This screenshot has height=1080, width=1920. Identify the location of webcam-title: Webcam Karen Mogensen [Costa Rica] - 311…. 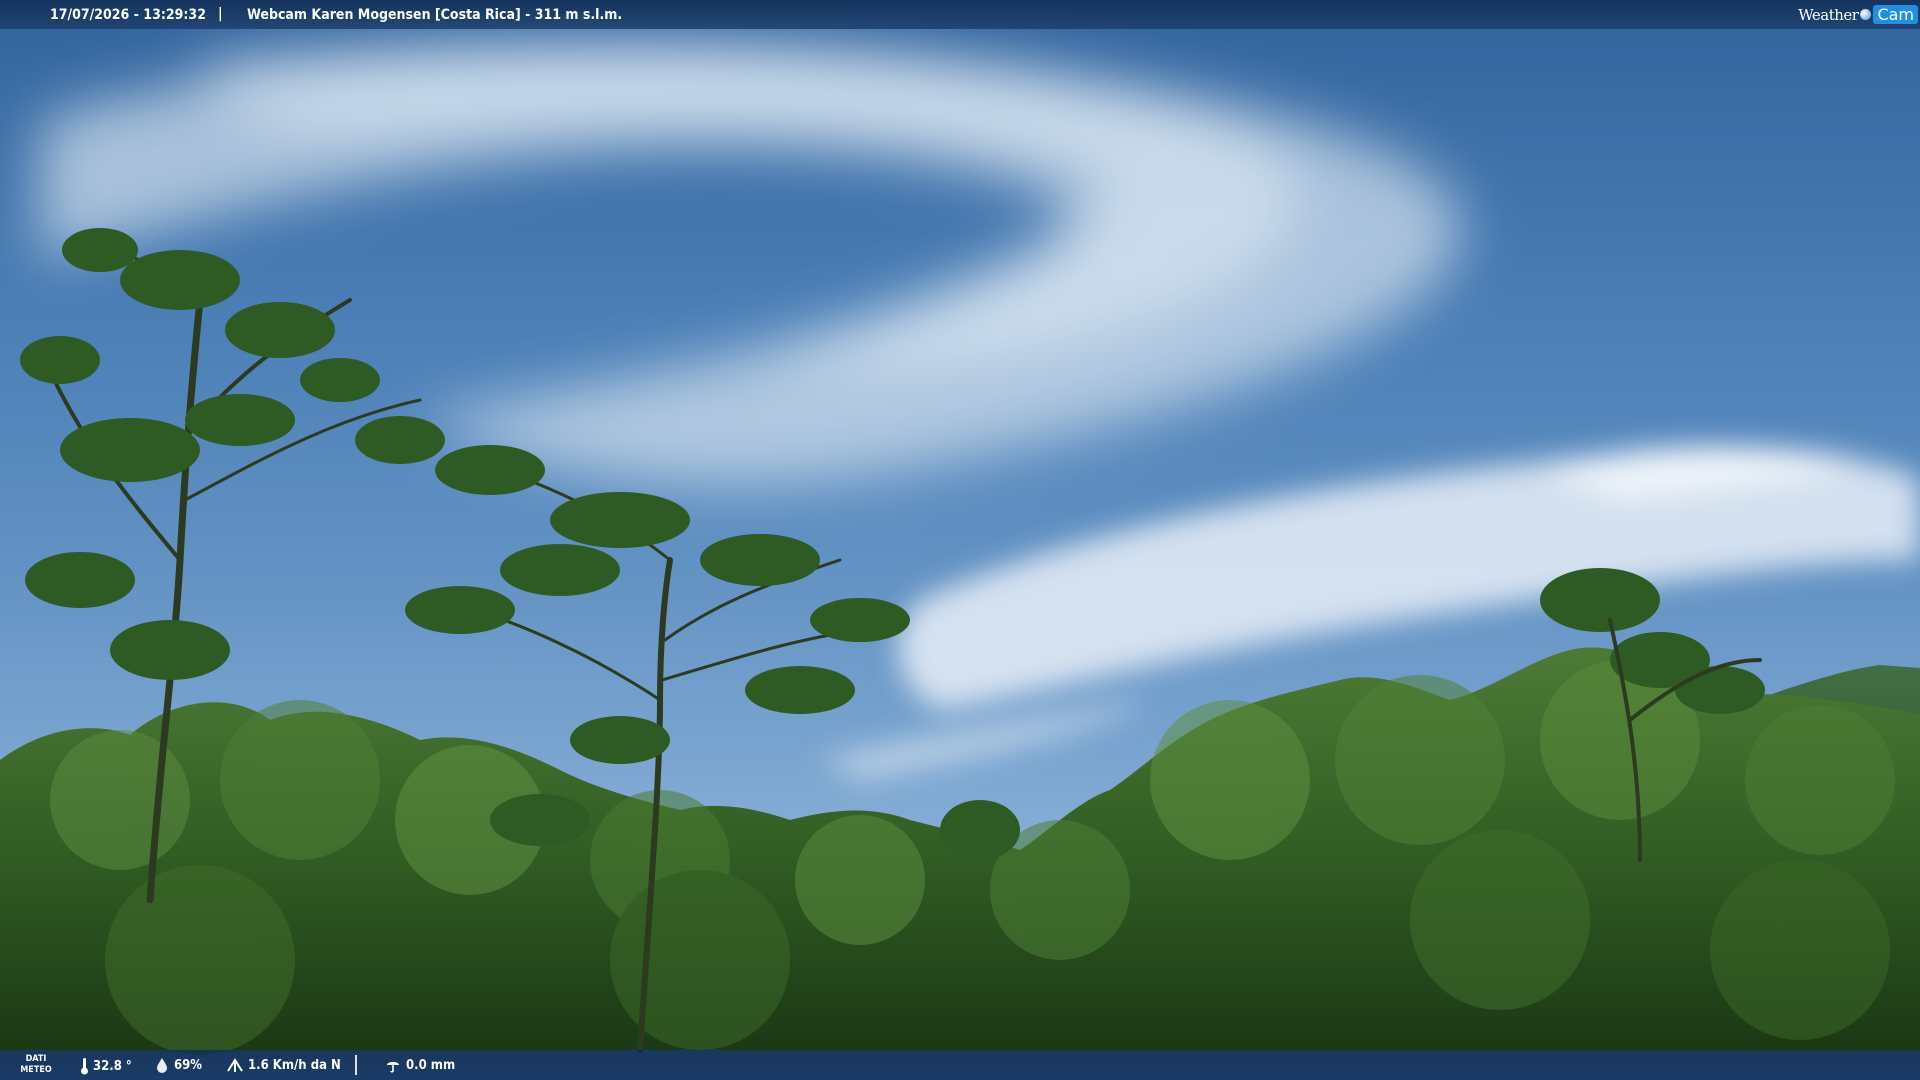
(435, 15).